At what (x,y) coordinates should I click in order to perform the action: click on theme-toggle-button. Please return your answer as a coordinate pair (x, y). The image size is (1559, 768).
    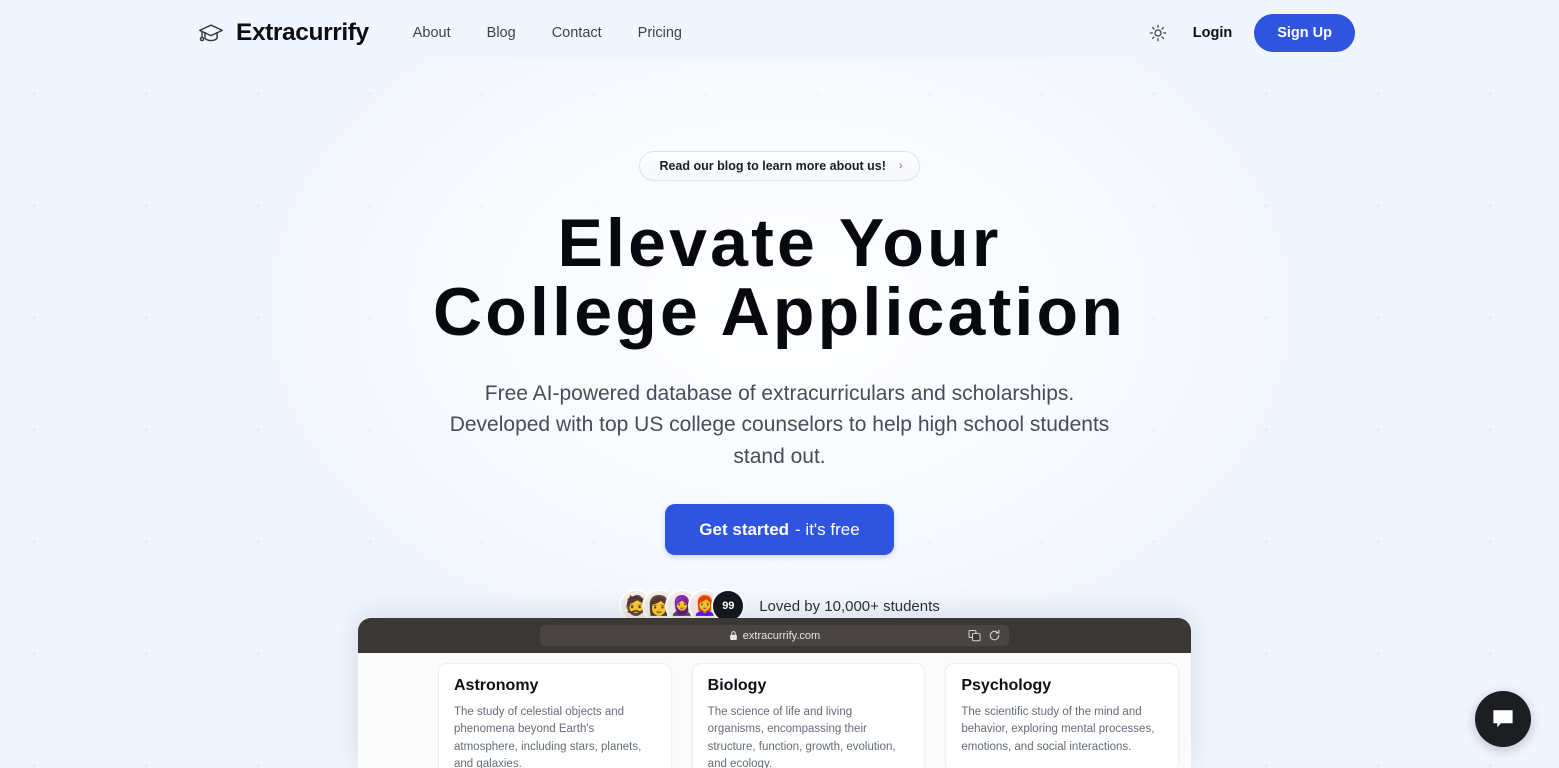
    Looking at the image, I should click on (1158, 33).